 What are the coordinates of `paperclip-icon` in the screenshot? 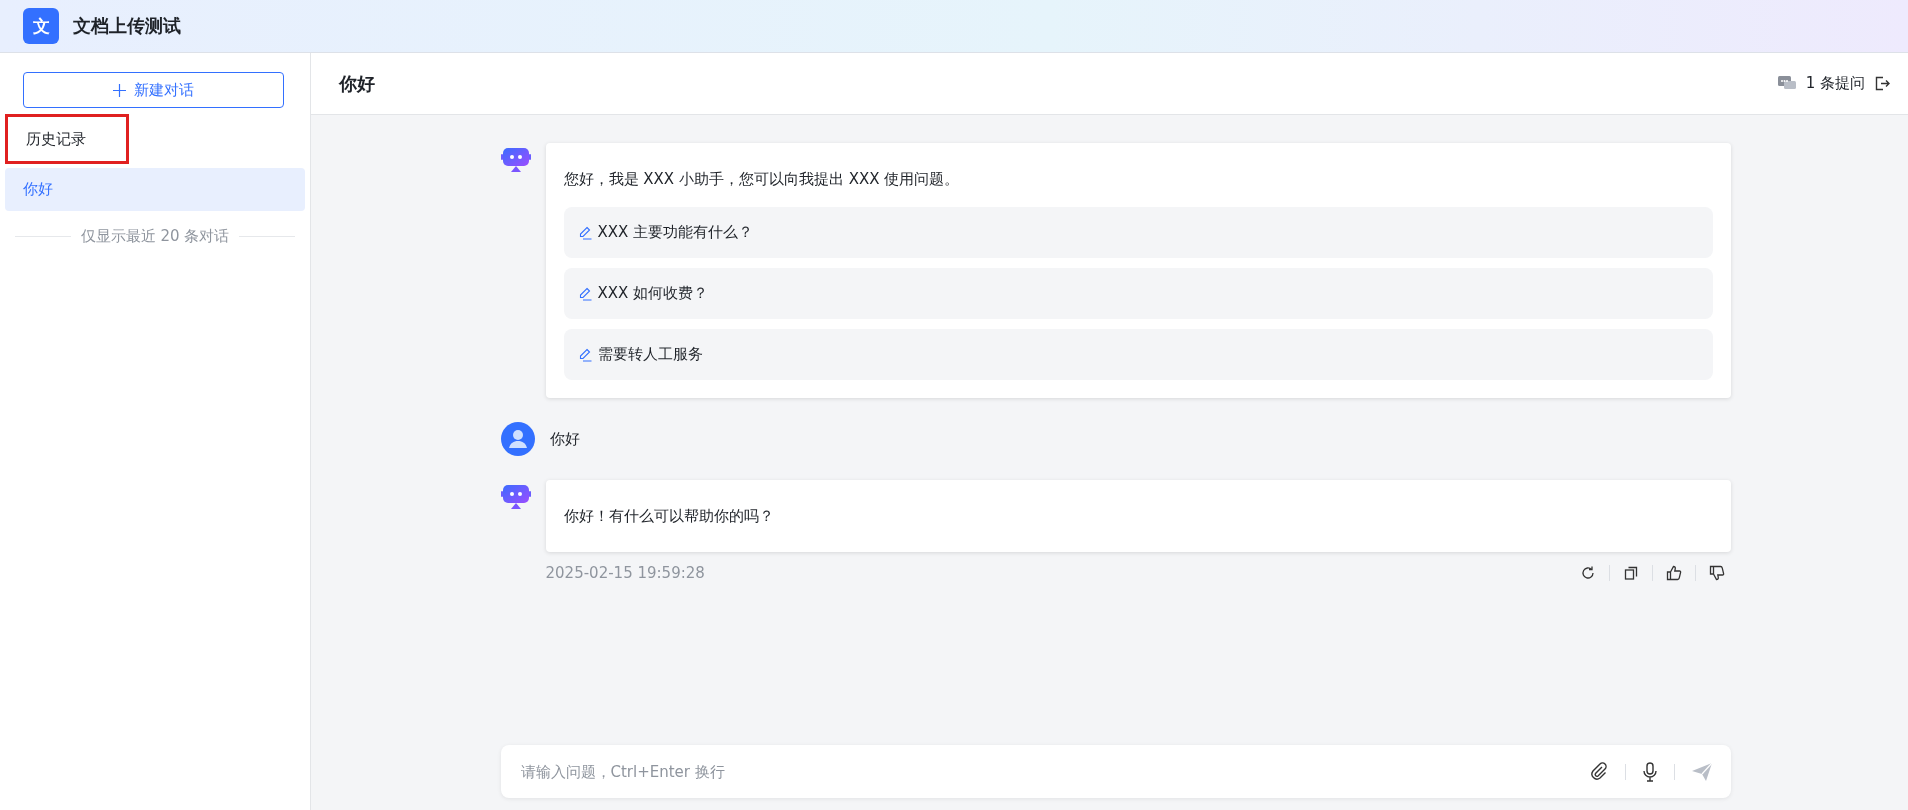 It's located at (1598, 771).